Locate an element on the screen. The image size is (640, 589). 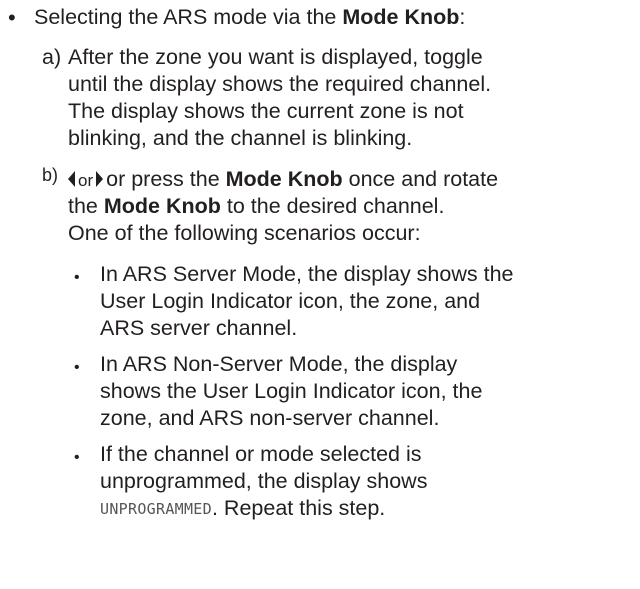
scenario-line: In ARS Non-Server Mode, the display is located at coordinates (279, 364).